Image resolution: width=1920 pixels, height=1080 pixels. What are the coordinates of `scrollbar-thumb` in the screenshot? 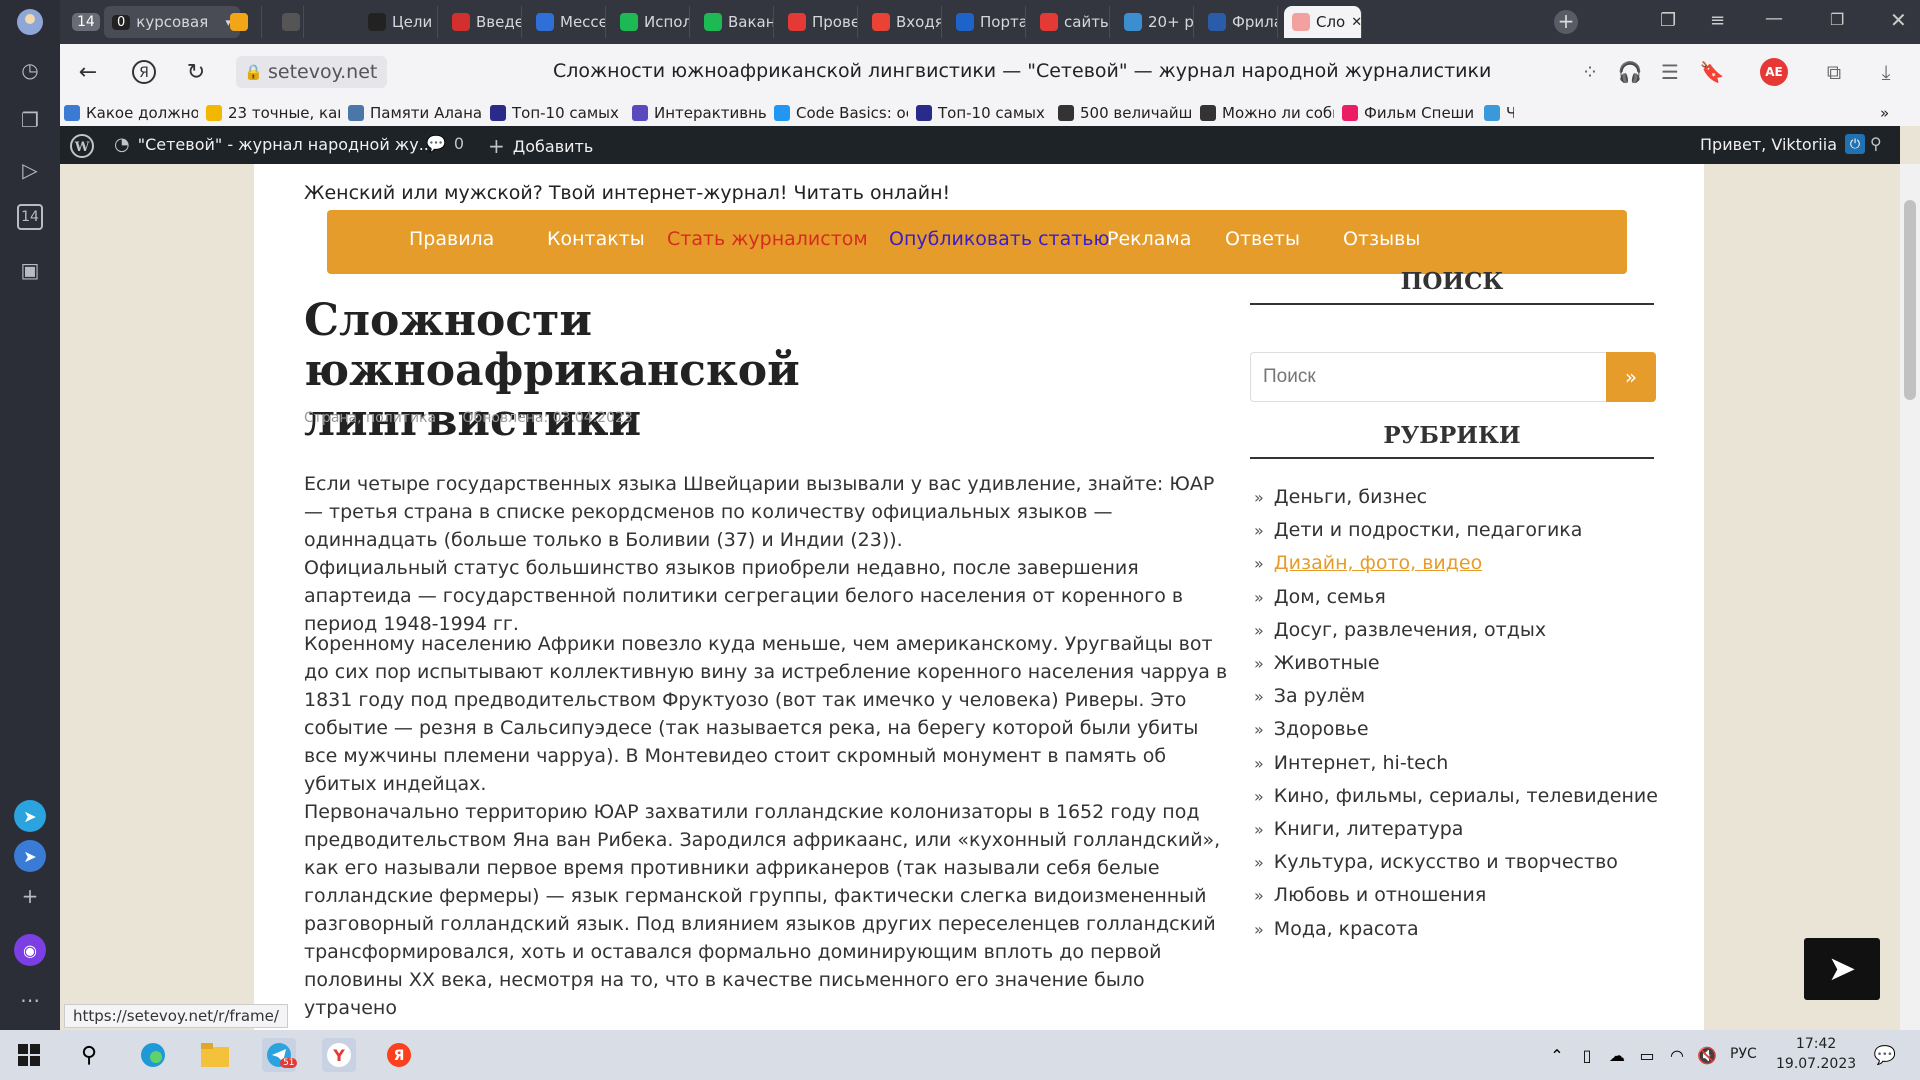 It's located at (1910, 300).